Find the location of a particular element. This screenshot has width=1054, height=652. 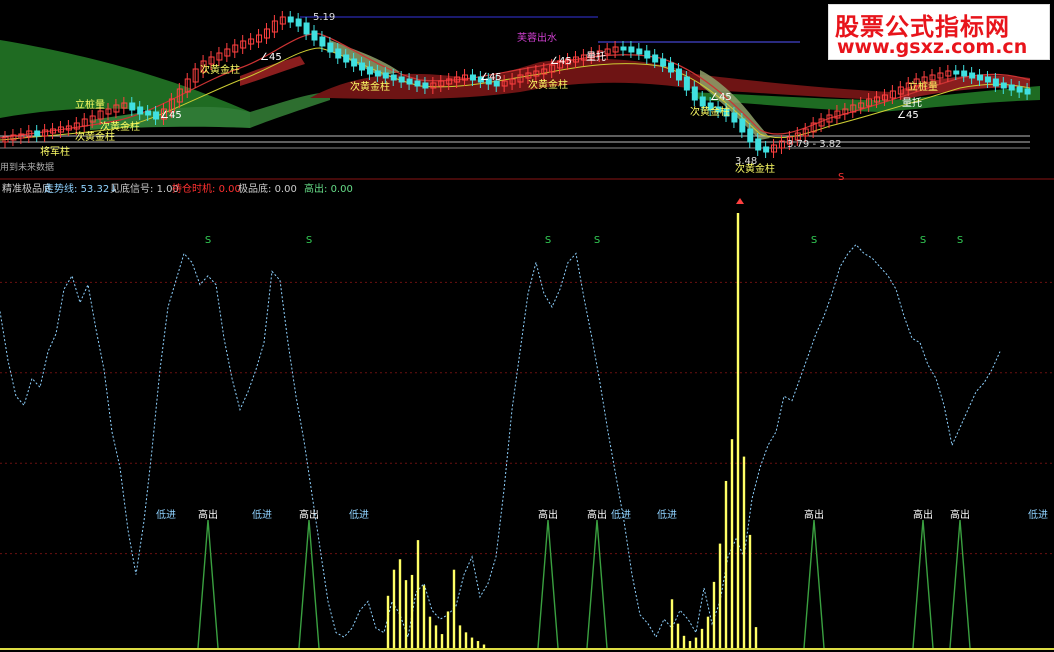

indicator-item-3: 极品底: 0.00 is located at coordinates (267, 187).